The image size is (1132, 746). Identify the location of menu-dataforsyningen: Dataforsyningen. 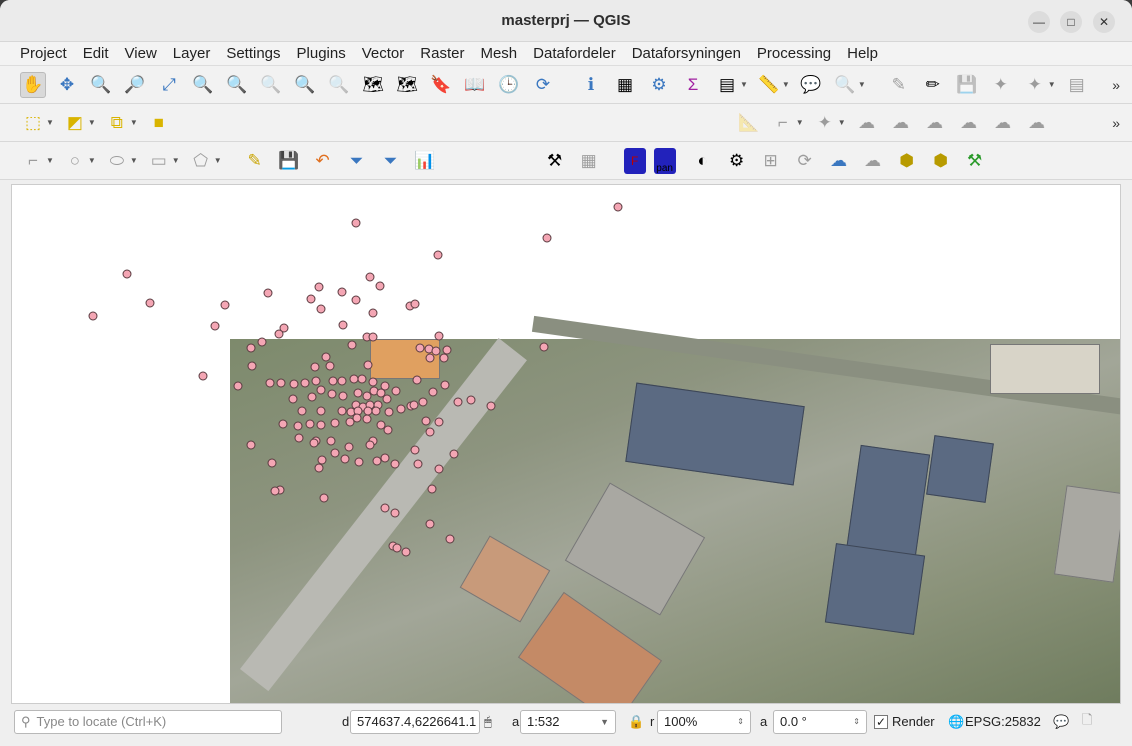
(686, 53).